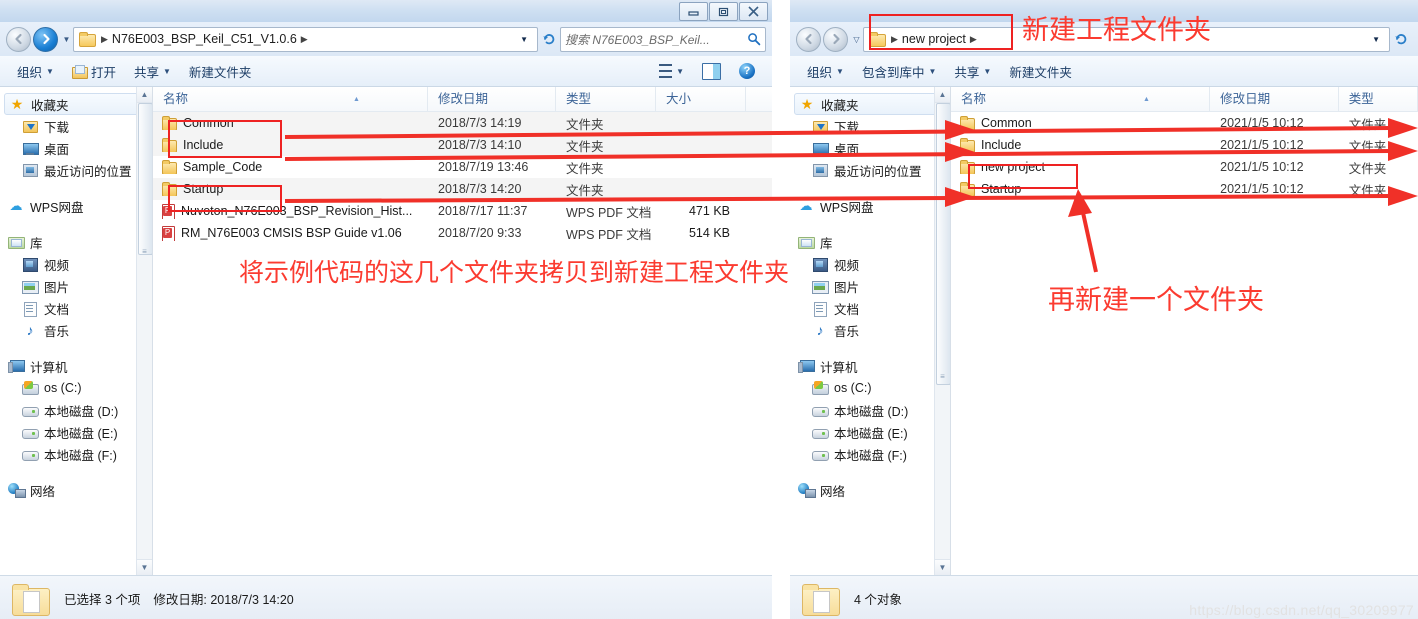 The width and height of the screenshot is (1418, 619). What do you see at coordinates (934, 39) in the screenshot?
I see `breadcrumb-current: new project` at bounding box center [934, 39].